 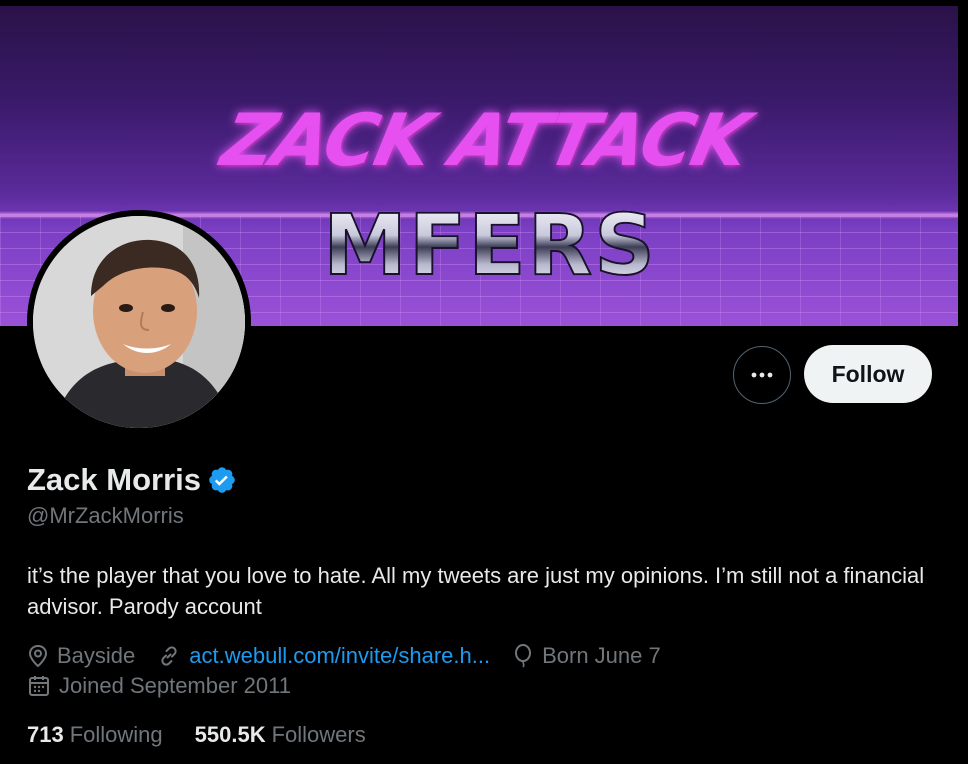 What do you see at coordinates (222, 480) in the screenshot?
I see `verified-badge-icon` at bounding box center [222, 480].